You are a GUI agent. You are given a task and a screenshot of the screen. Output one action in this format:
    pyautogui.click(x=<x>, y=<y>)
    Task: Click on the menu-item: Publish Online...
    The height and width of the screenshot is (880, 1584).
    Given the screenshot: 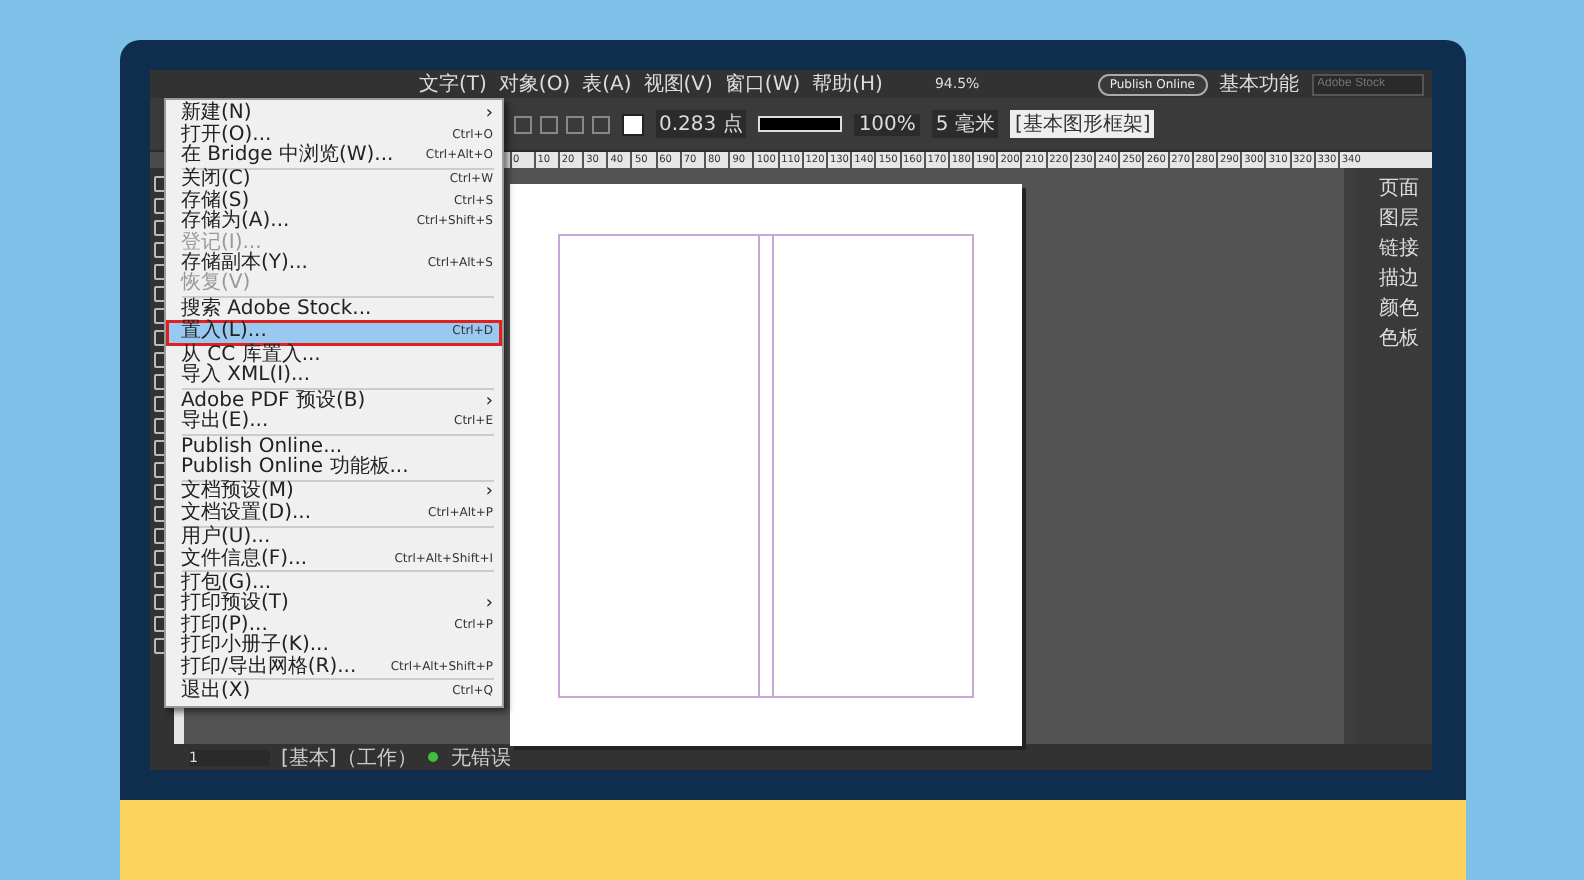 What is the action you would take?
    pyautogui.click(x=333, y=447)
    